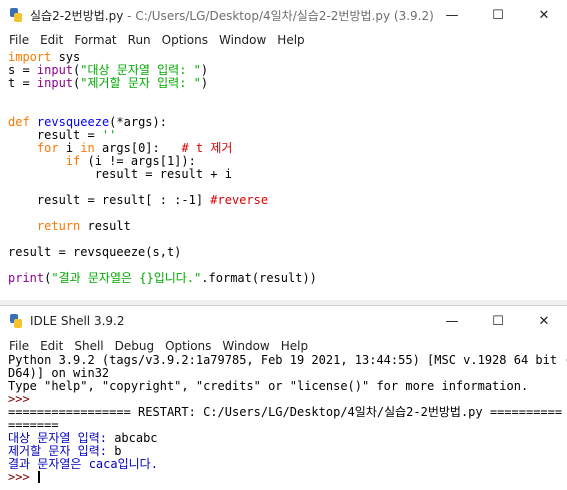 This screenshot has width=567, height=490. I want to click on code-token: result = result + i, so click(120, 174).